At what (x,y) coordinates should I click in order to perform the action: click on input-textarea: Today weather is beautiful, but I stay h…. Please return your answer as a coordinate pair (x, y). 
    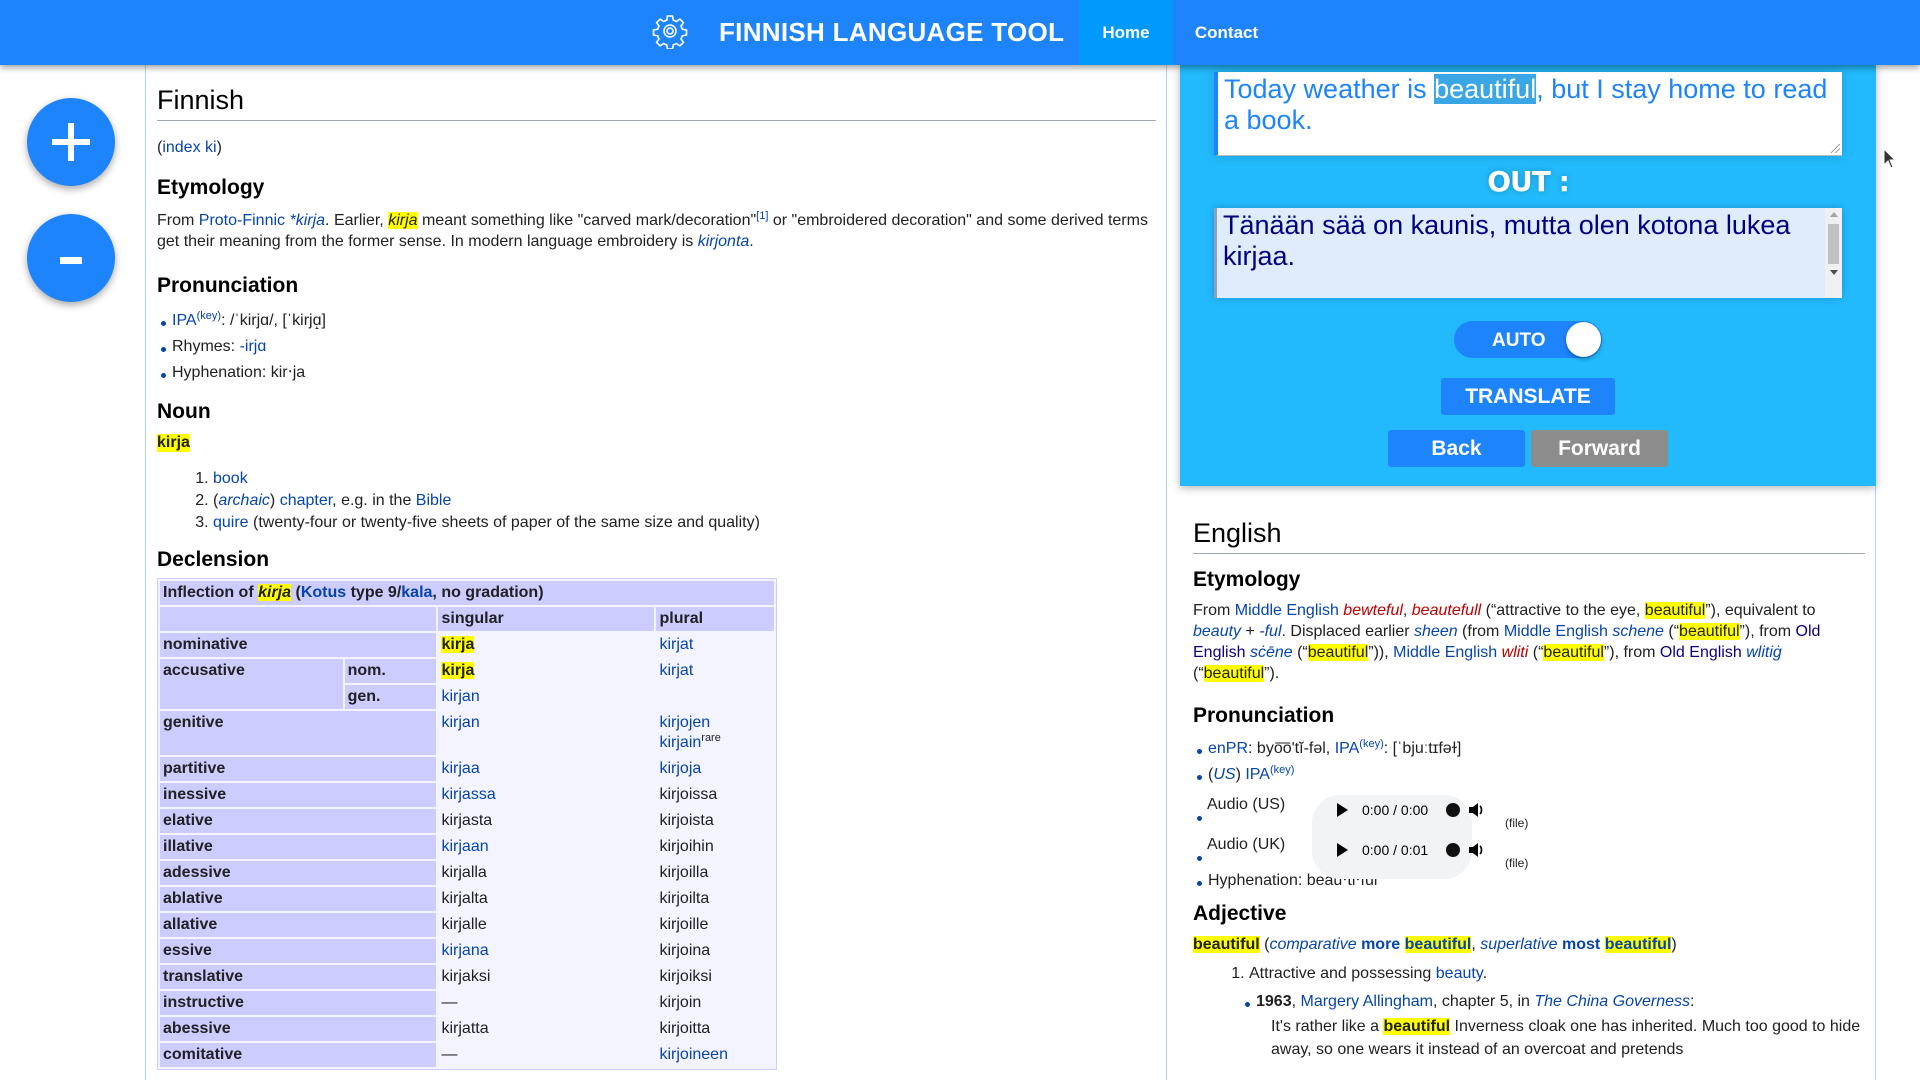
    Looking at the image, I should click on (1528, 114).